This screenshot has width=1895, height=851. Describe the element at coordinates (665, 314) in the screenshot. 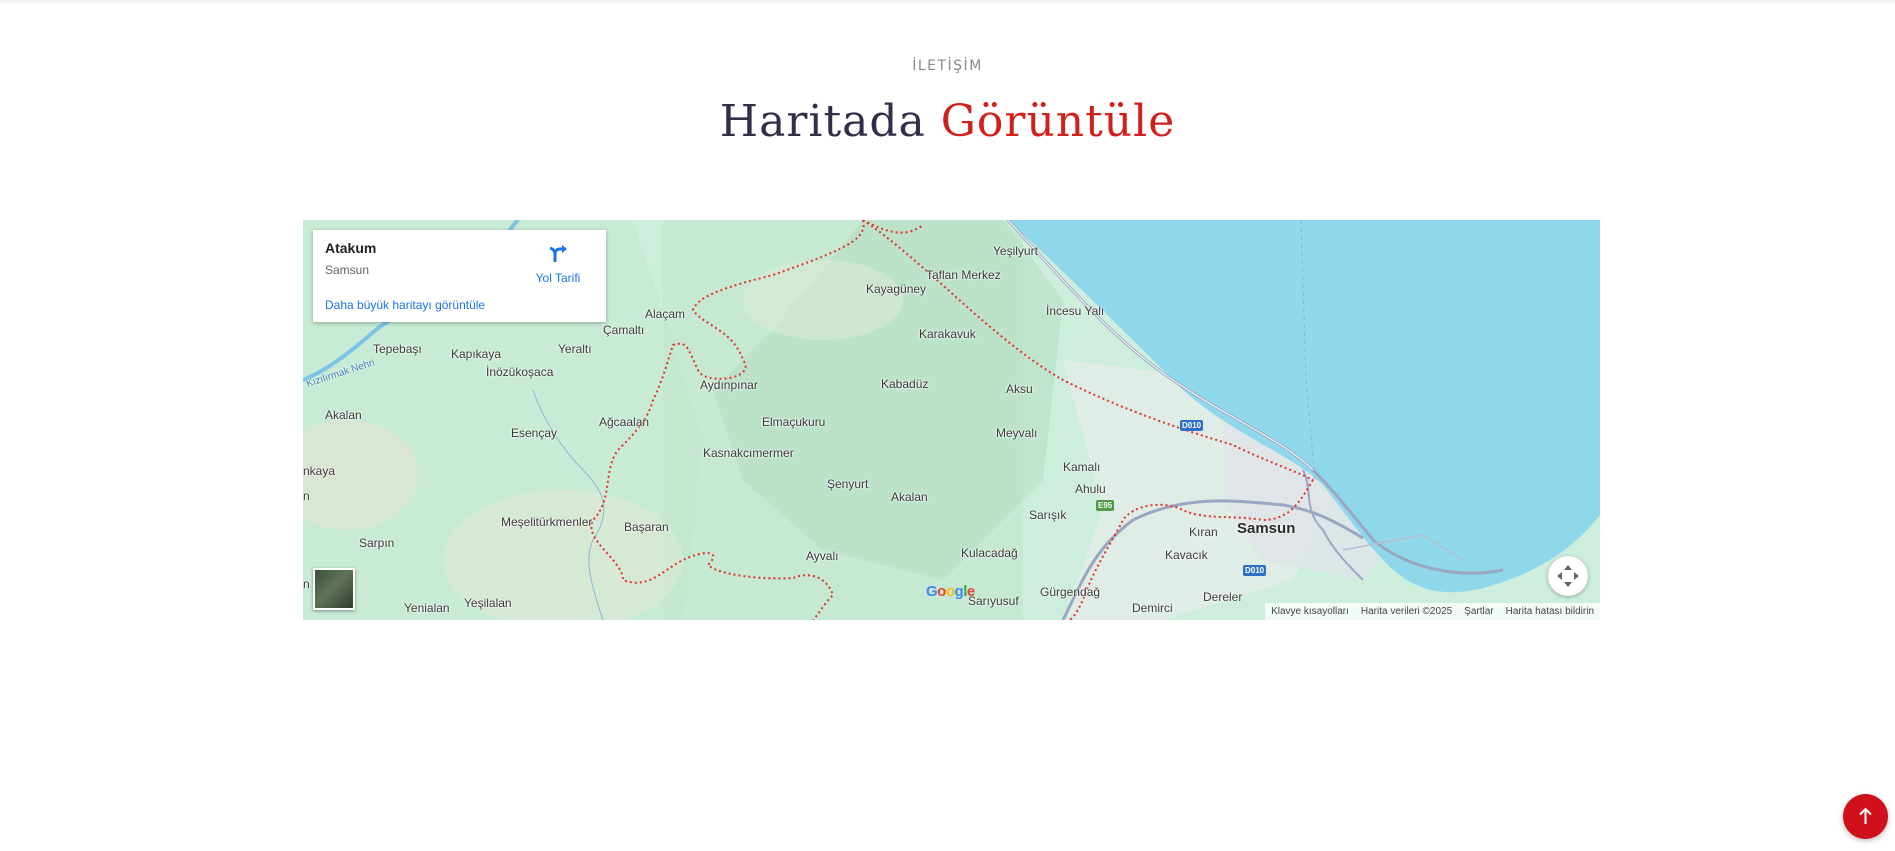

I see `place-label: Alaçam` at that location.